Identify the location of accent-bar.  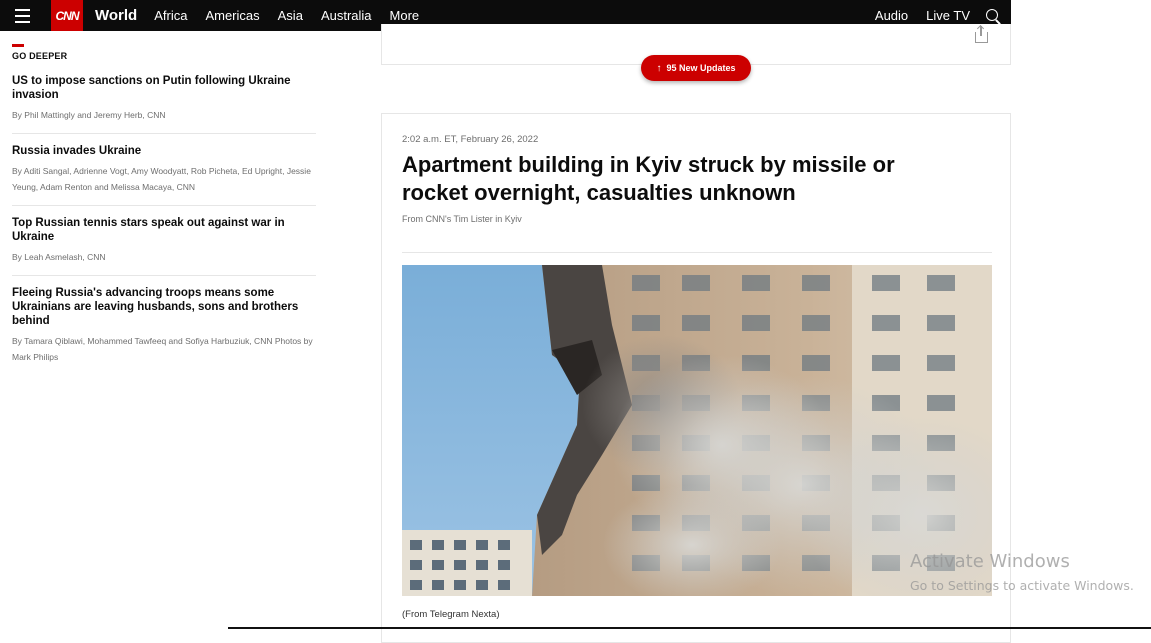
(18, 45).